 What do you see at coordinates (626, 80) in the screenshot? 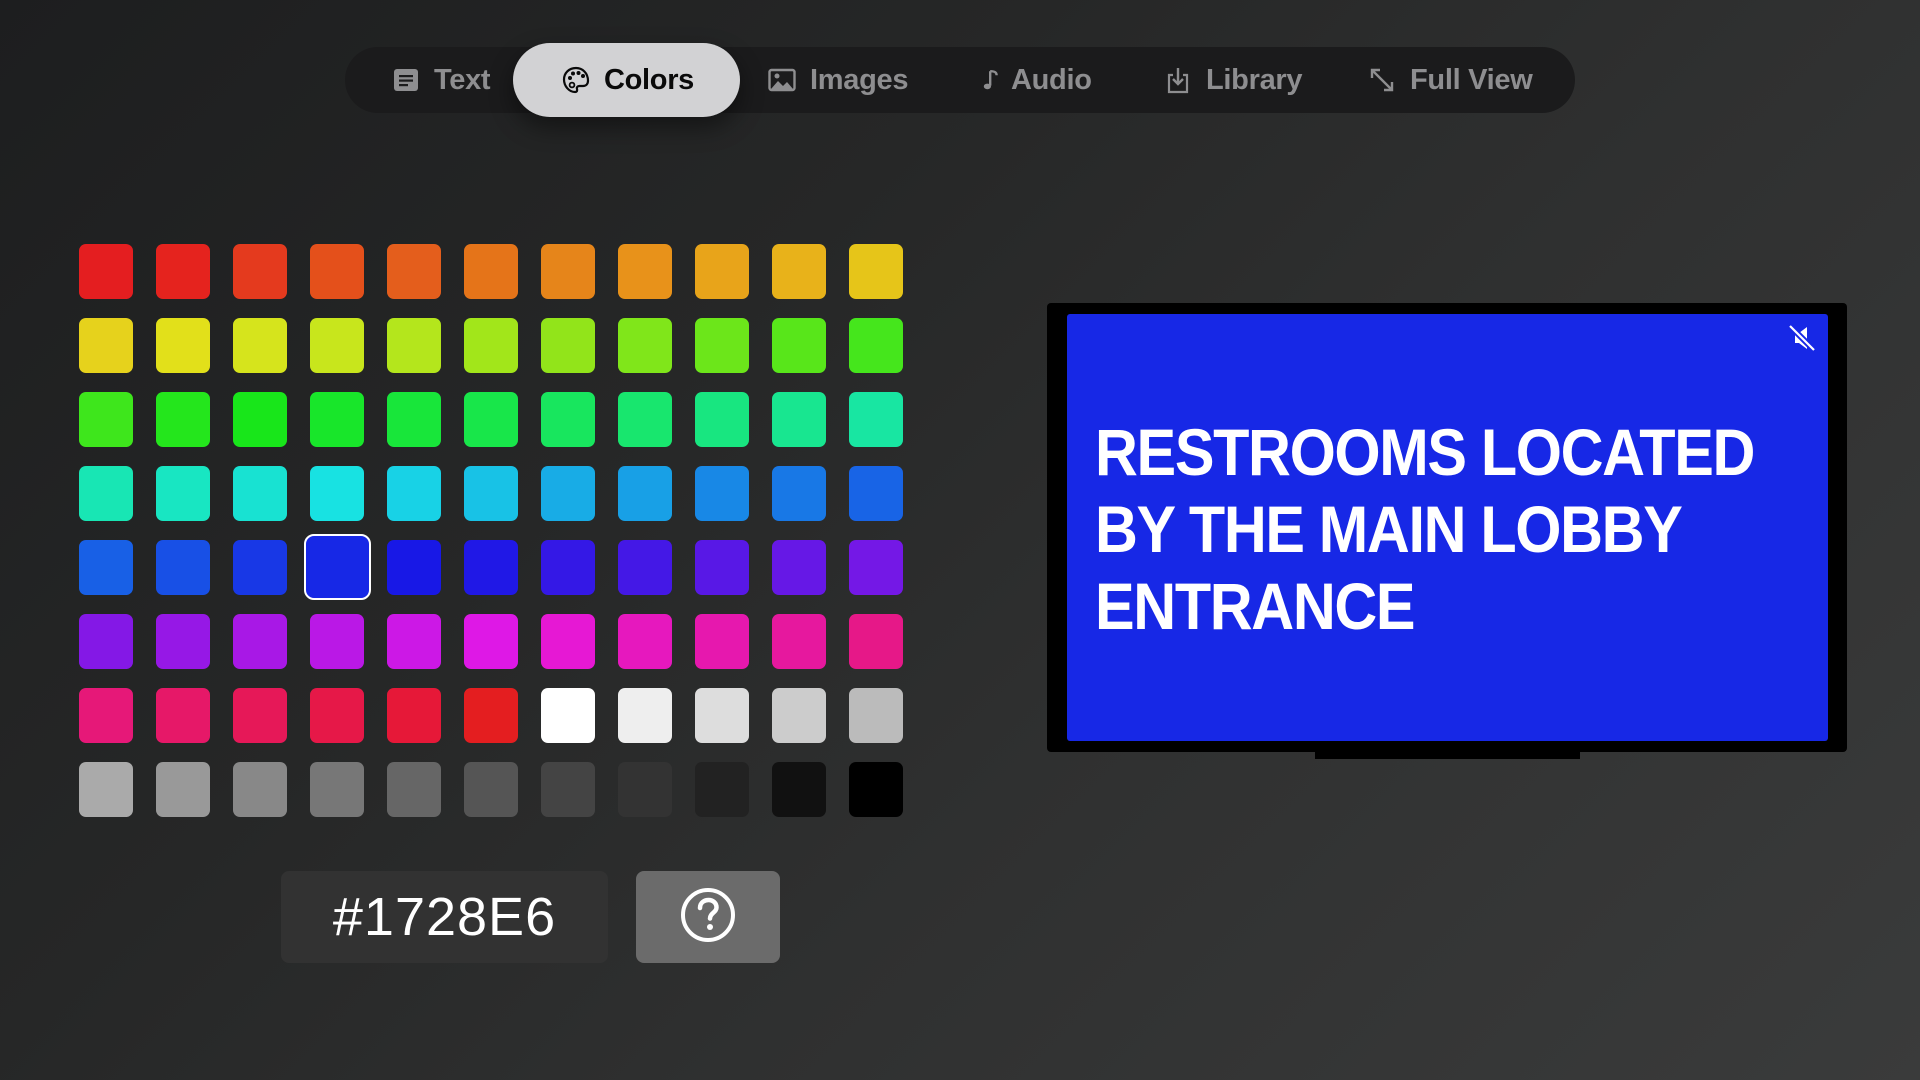
I see `tab-colors: Colors` at bounding box center [626, 80].